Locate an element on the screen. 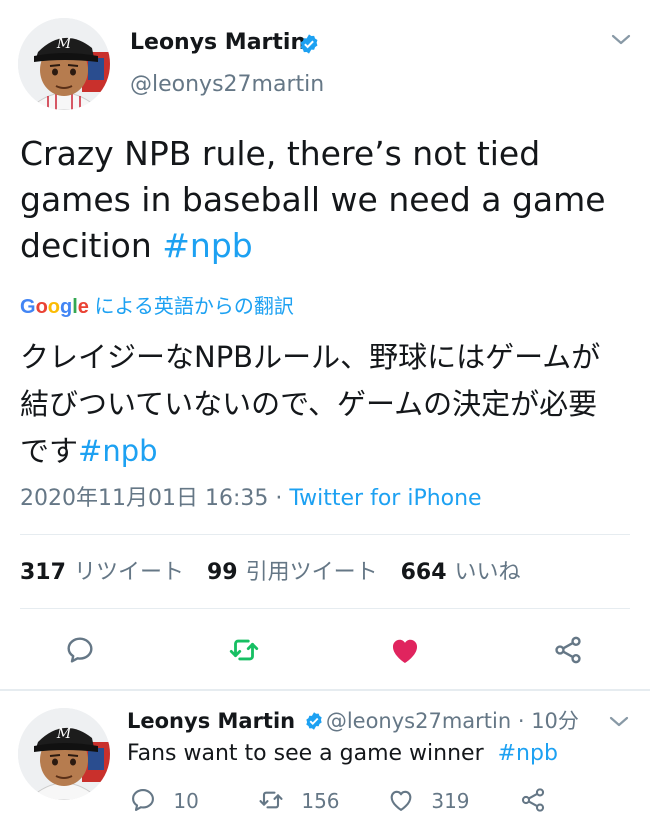 Image resolution: width=650 pixels, height=816 pixels. tweet-text-fragment: decition is located at coordinates (91, 245).